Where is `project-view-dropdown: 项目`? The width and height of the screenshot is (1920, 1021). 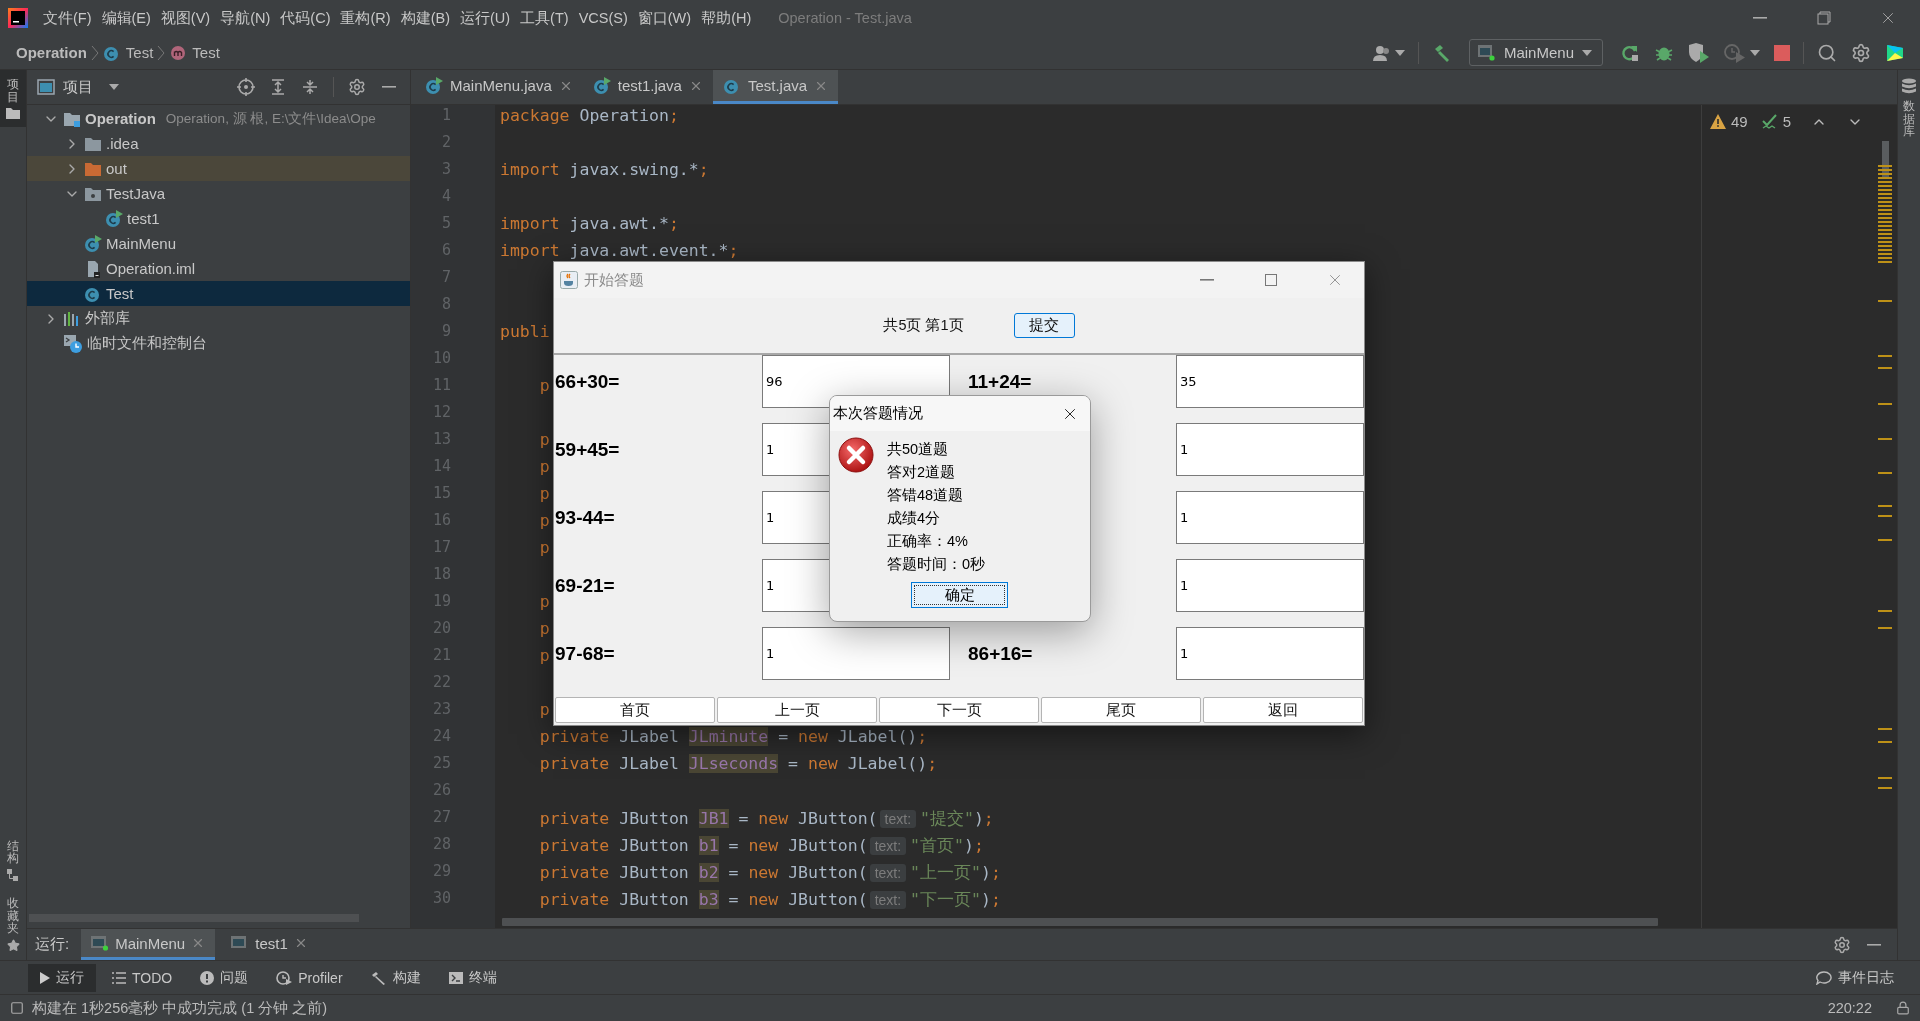 project-view-dropdown: 项目 is located at coordinates (78, 87).